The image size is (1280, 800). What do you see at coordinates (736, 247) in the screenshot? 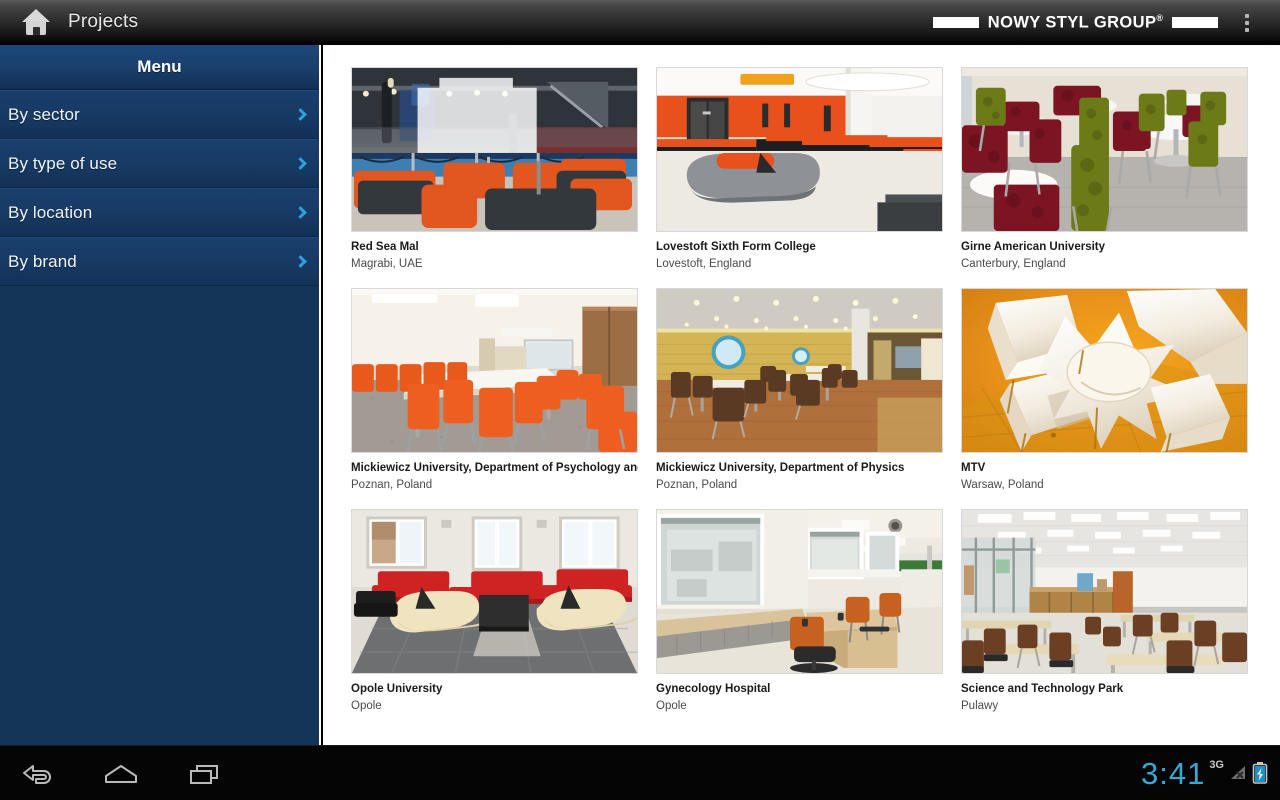
I see `project-title: Lovestoft Sixth Form College` at bounding box center [736, 247].